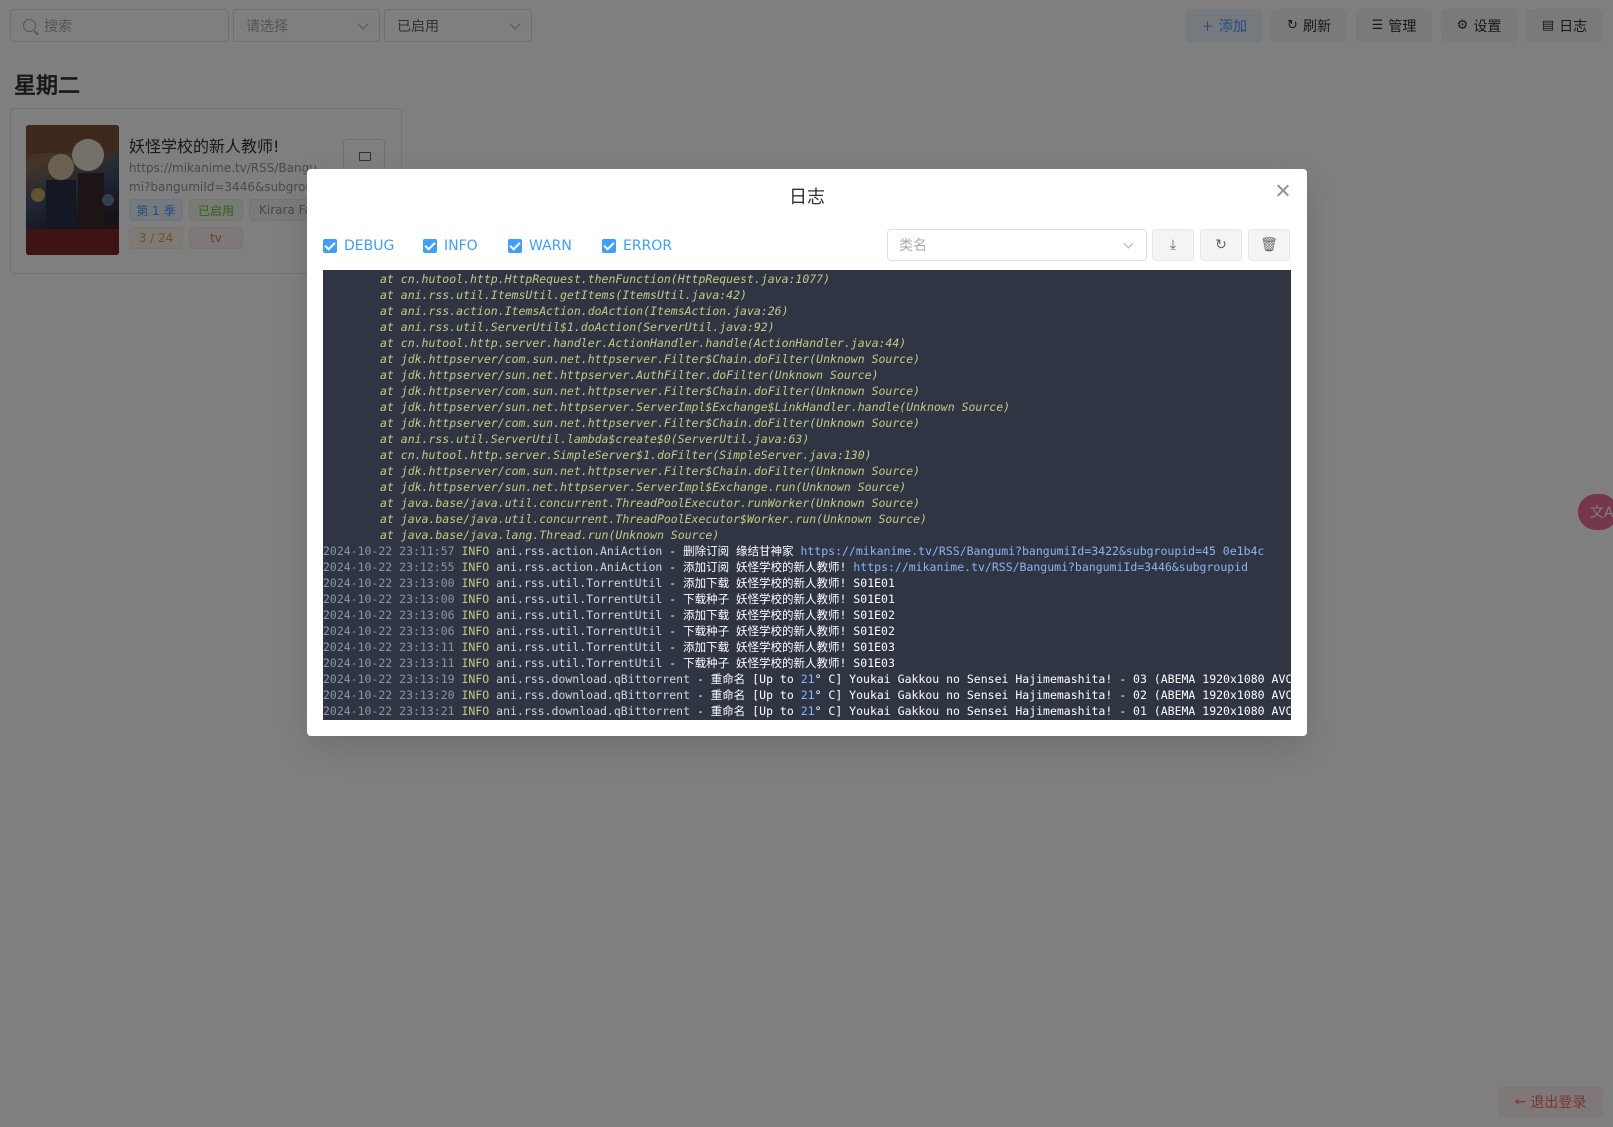 The height and width of the screenshot is (1127, 1613). I want to click on log-msg: - 下载种子 妖怪学校的新人教师! S01E02, so click(782, 631).